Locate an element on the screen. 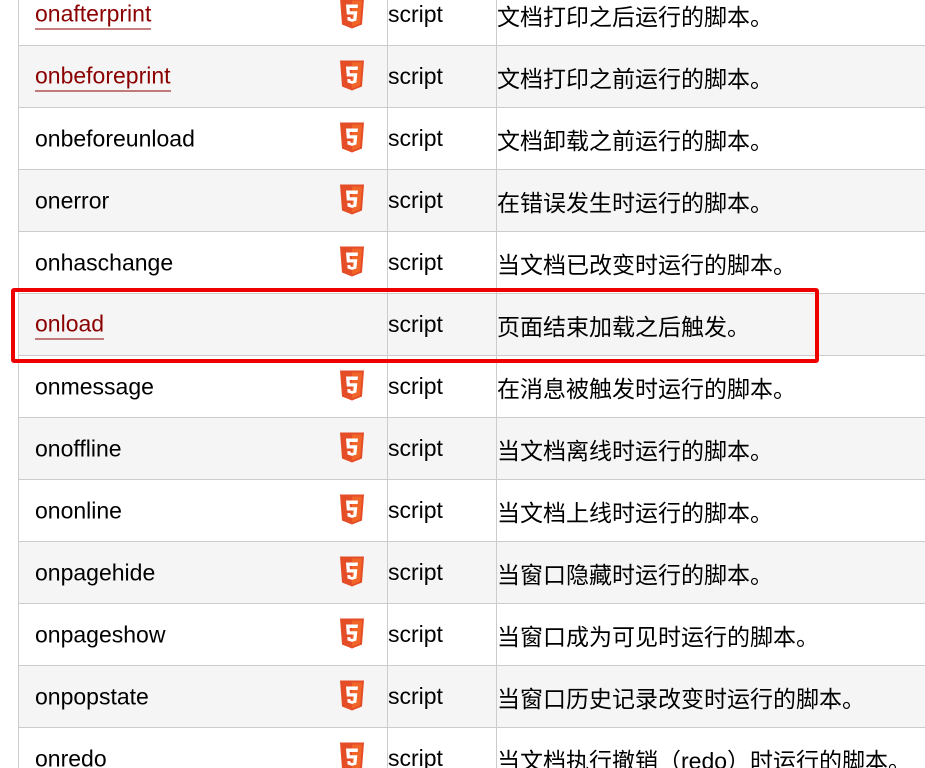 The height and width of the screenshot is (768, 925). table-row-onoffline: onoffline script 当文档离线时运行的脚本。 is located at coordinates (471, 448).